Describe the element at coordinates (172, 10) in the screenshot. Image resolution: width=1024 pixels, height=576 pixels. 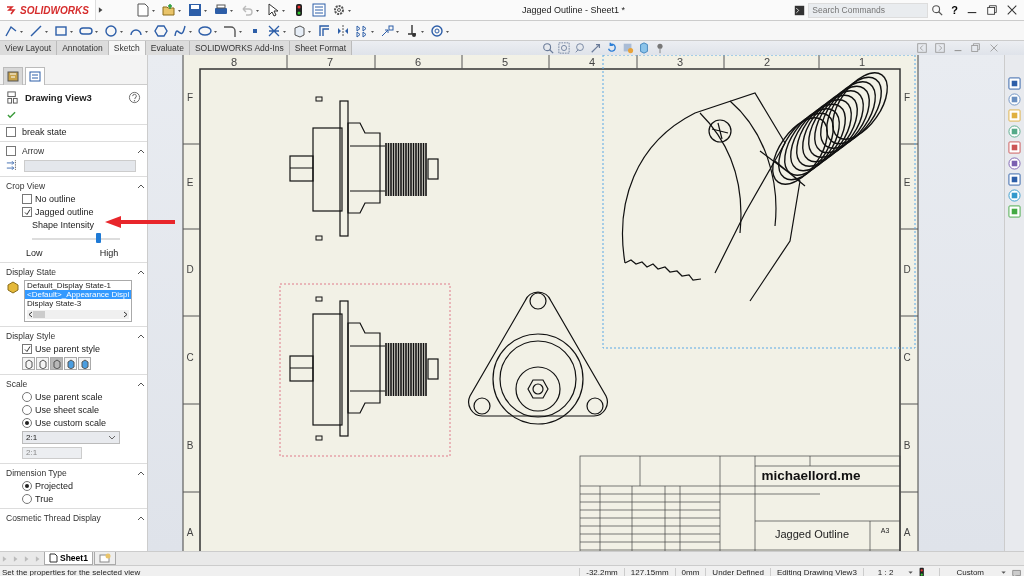
I see `open-folder-button` at that location.